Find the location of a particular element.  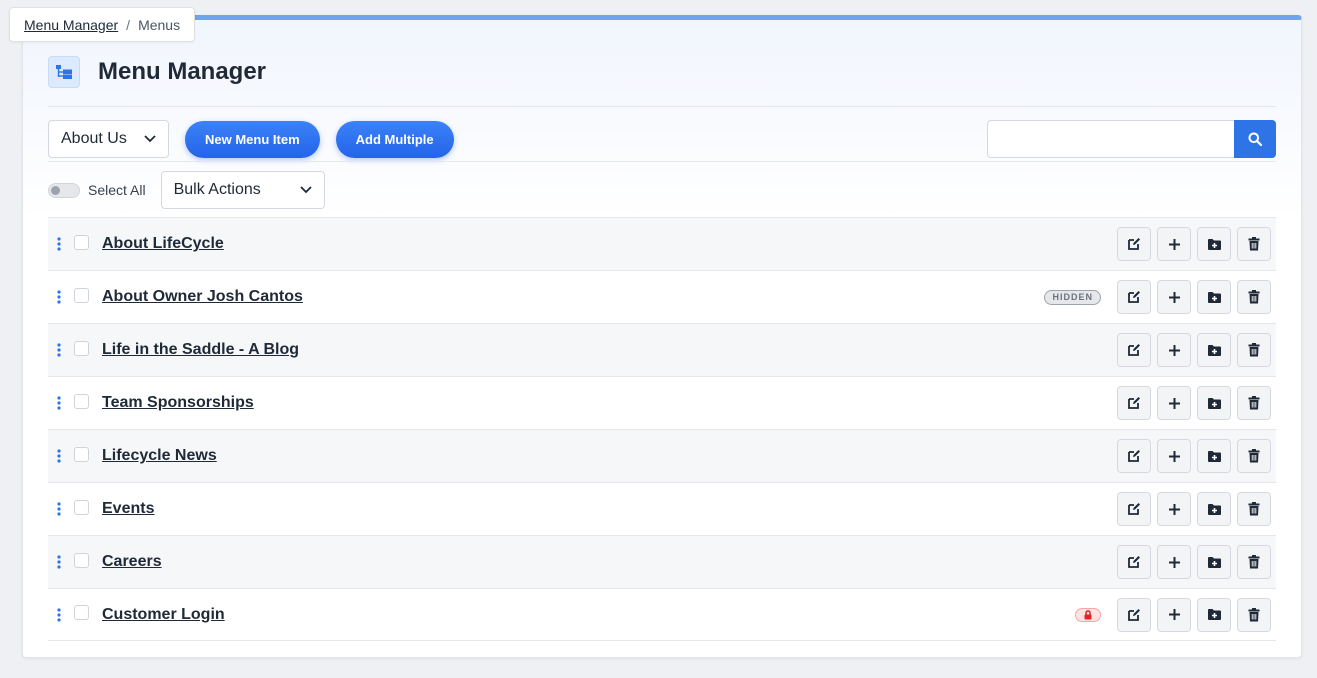

menu-item-link: About Owner Josh Cantos is located at coordinates (202, 297).